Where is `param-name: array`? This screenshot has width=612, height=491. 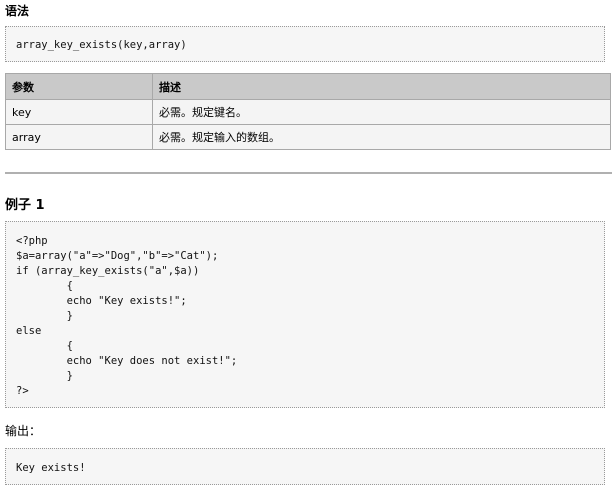 param-name: array is located at coordinates (79, 137).